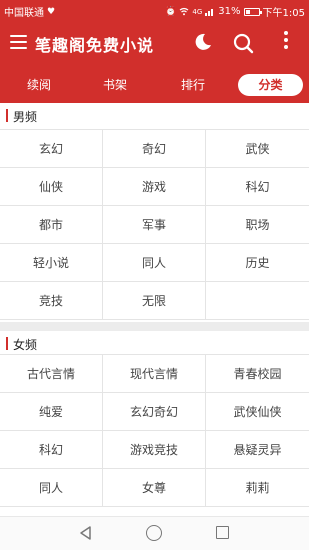 This screenshot has height=550, width=320. I want to click on category-cell: 玄幻奇幻, so click(154, 412).